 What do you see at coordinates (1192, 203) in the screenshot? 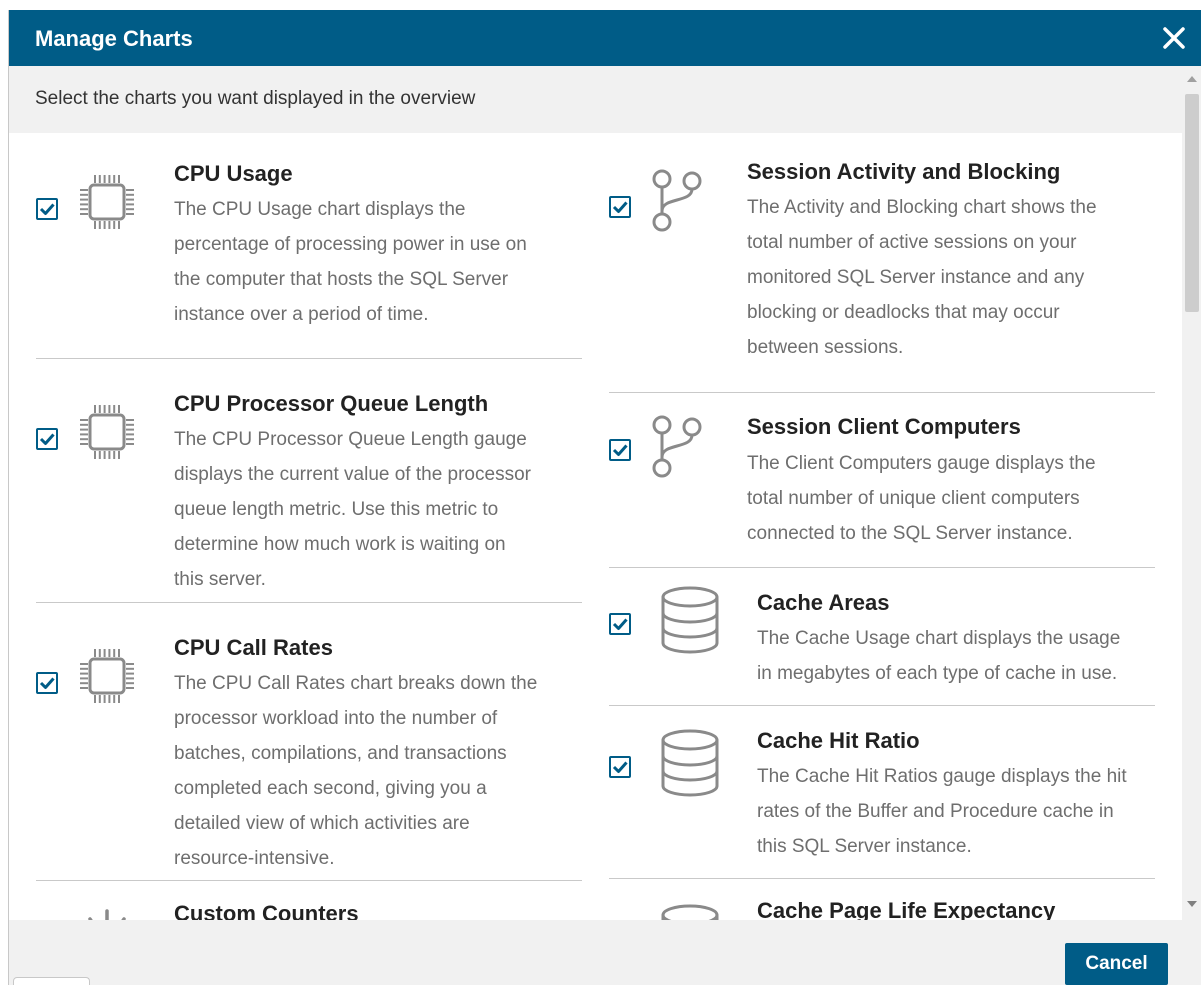
I see `scroll-thumb` at bounding box center [1192, 203].